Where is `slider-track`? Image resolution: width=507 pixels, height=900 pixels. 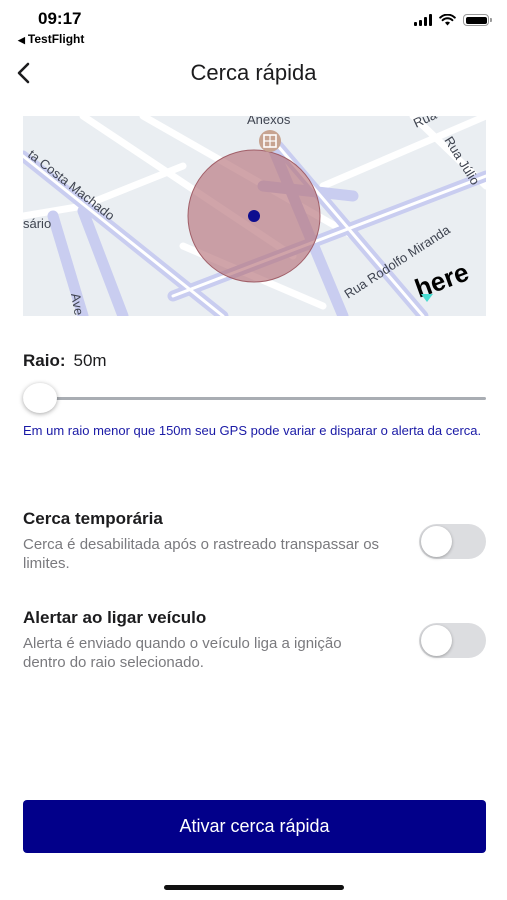
slider-track is located at coordinates (254, 398).